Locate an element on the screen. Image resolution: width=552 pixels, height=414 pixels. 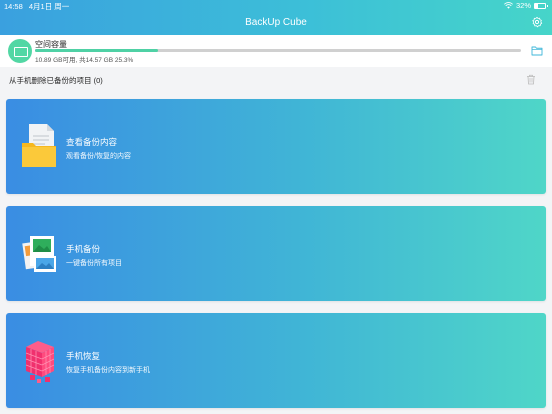
storage-row: 空间容量 10.89 GB可用, 共14.57 GB 25.3% is located at coordinates (276, 51).